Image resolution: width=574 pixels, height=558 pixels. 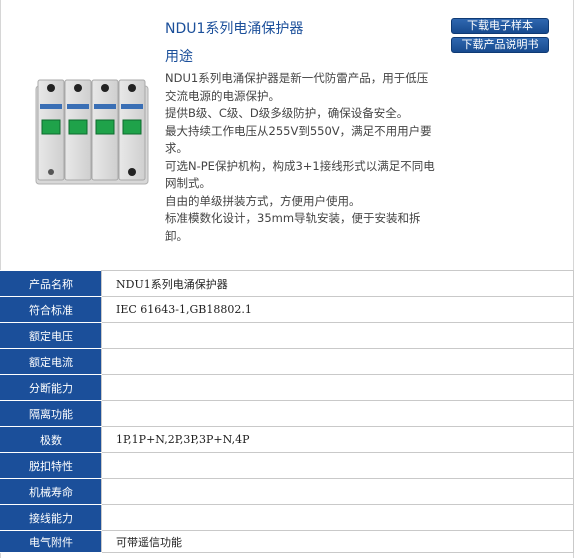 I want to click on spec-label: 分断能力, so click(x=51, y=387).